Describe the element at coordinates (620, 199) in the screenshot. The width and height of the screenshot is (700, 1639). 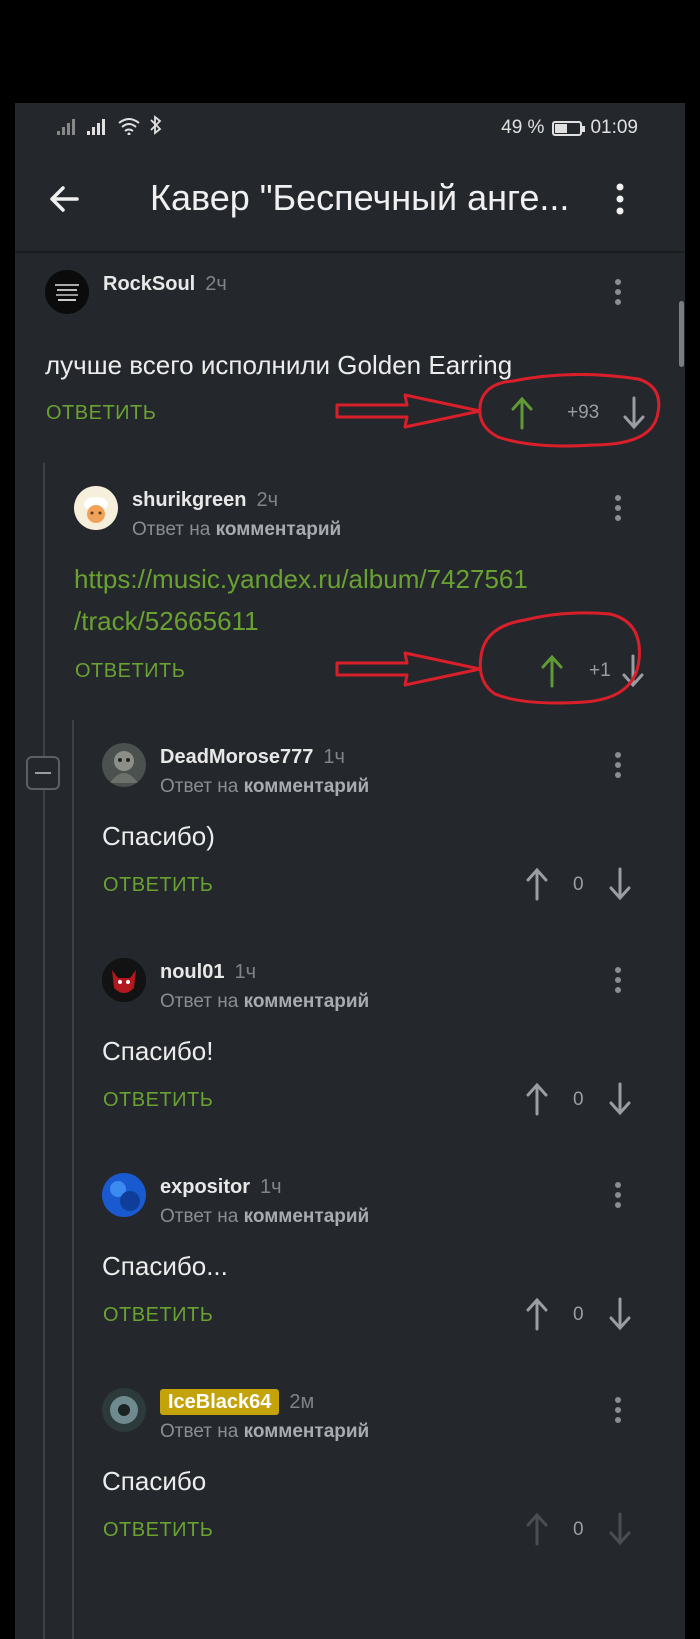
I see `more-menu-icon` at that location.